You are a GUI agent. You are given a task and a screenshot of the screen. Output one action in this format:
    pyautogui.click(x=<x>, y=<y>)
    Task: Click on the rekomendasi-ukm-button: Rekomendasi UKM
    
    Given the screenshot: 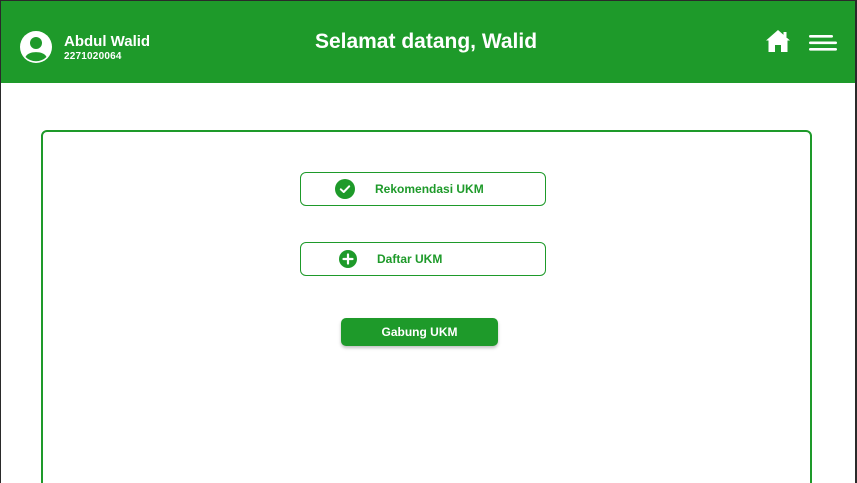 What is the action you would take?
    pyautogui.click(x=423, y=189)
    